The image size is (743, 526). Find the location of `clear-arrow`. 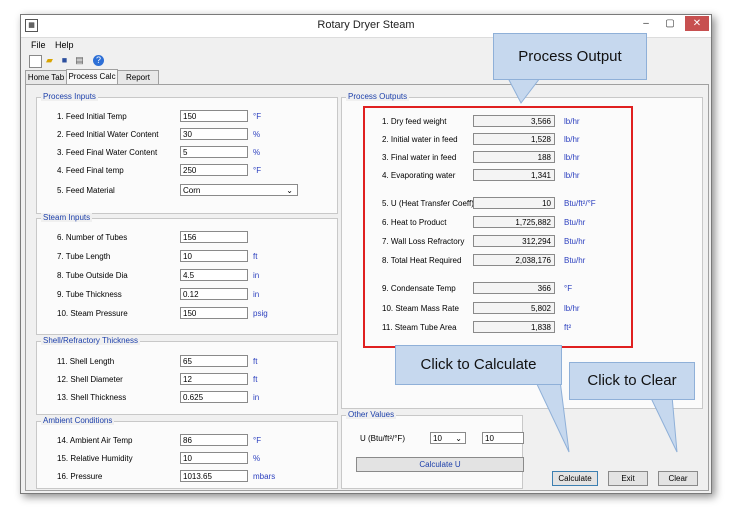

clear-arrow is located at coordinates (663, 424).